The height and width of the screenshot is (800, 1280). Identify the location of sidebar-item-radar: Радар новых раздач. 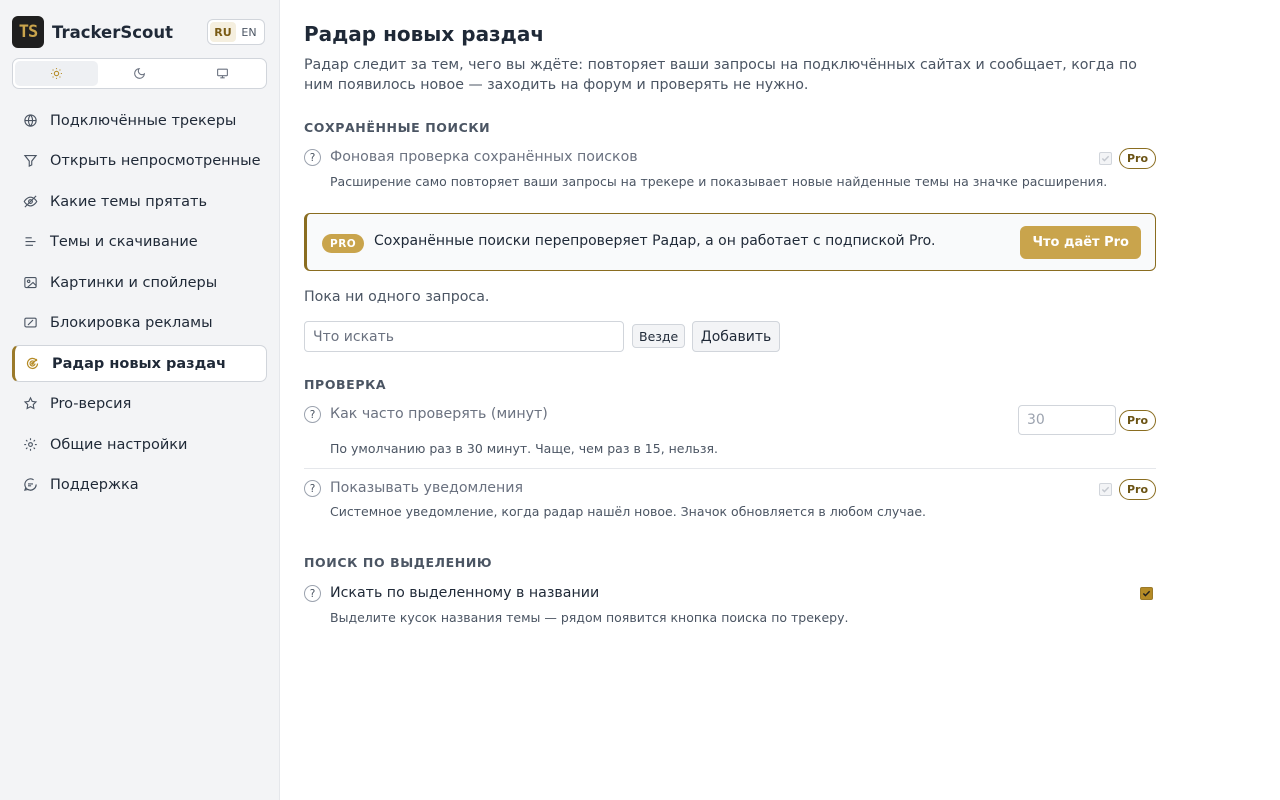
(139, 363).